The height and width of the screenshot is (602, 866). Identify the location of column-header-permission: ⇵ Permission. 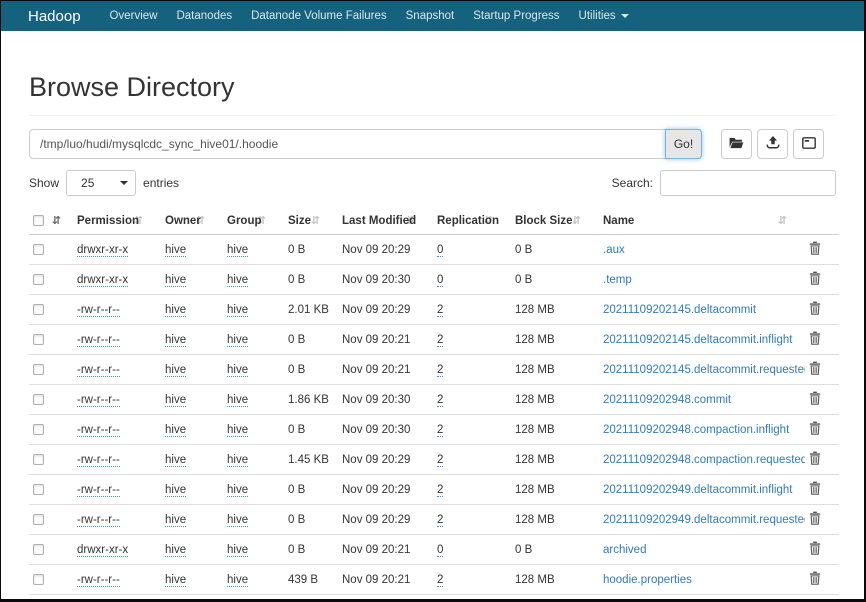
(117, 221).